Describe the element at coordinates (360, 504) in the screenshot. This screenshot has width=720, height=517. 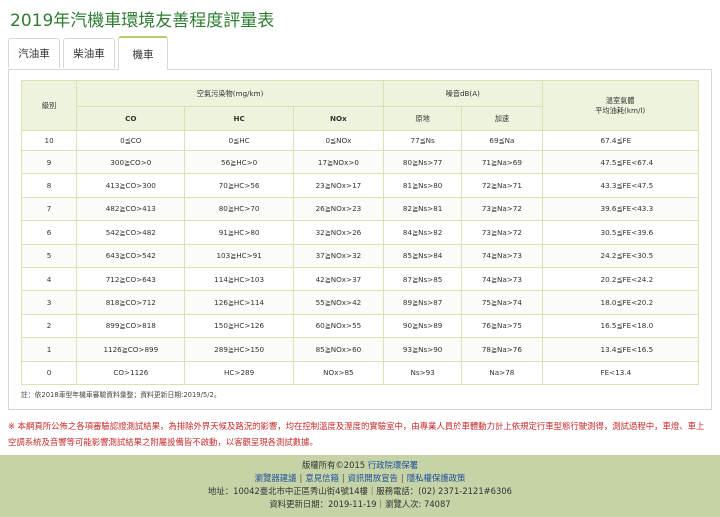
I see `footer-update-info: 資料更新日期：2019-11-19｜瀏覽人次: 74087` at that location.